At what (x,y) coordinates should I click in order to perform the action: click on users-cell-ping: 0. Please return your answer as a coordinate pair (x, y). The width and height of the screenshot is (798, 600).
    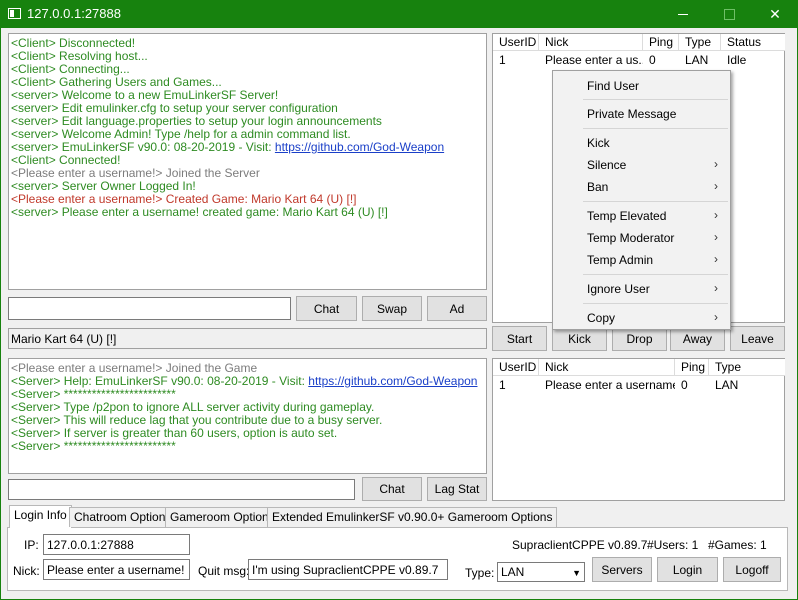
    Looking at the image, I should click on (652, 60).